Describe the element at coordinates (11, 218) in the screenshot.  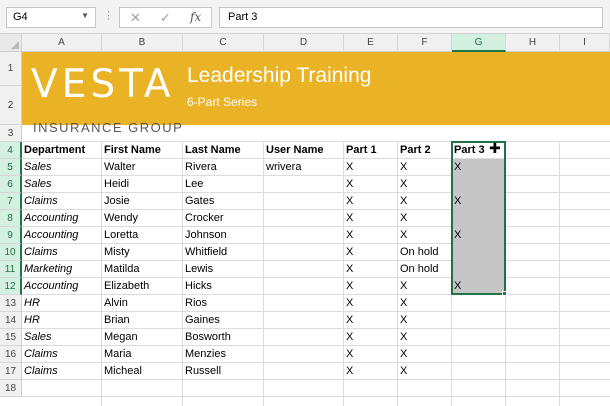
I see `row-header-8: 8` at that location.